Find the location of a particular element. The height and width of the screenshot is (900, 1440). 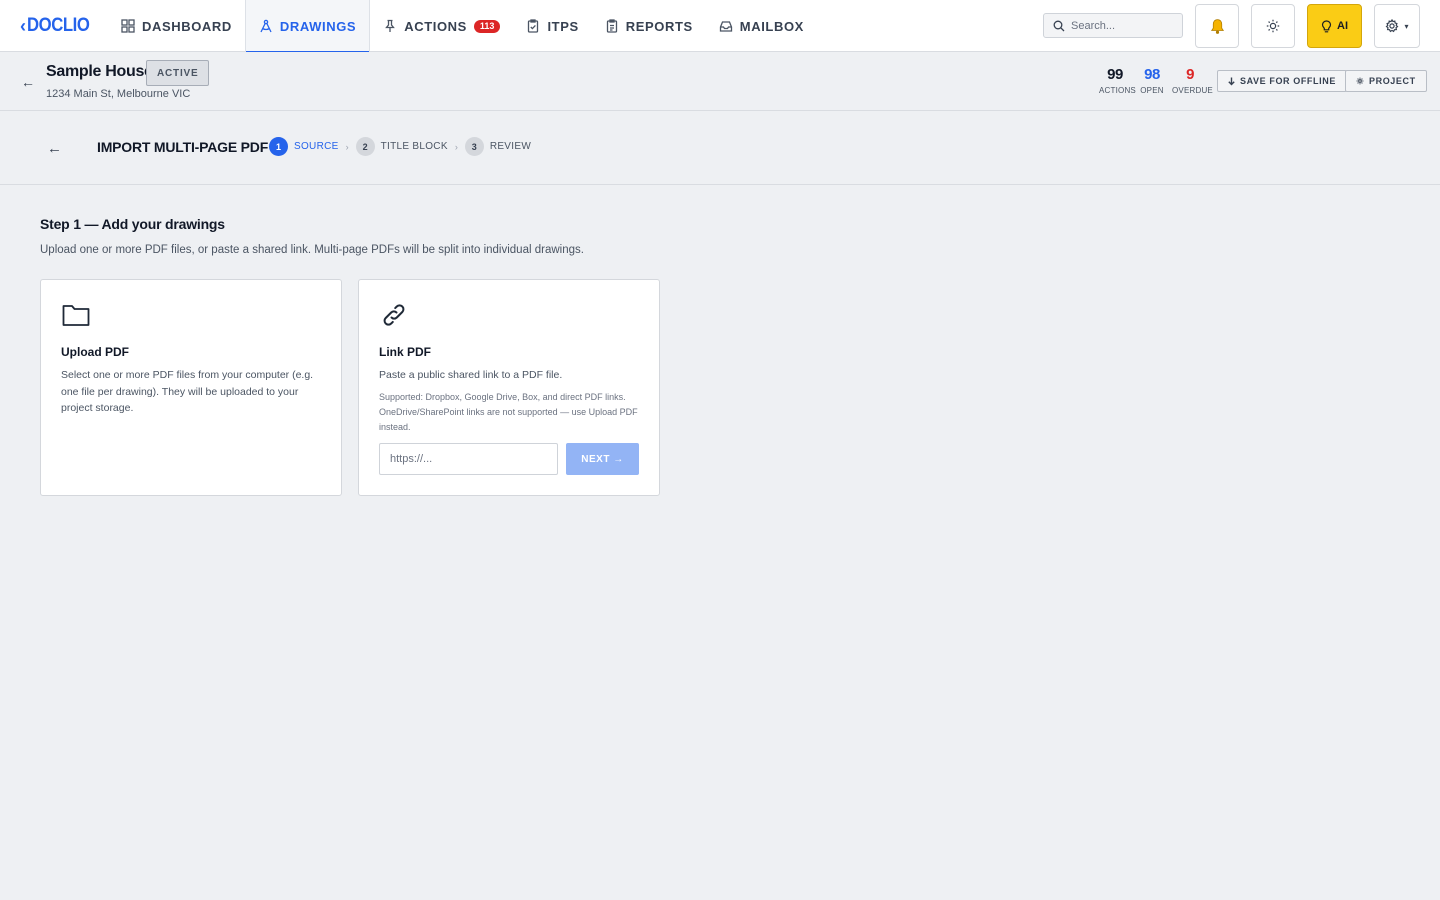

nav-item-itps: ITPS is located at coordinates (552, 26).